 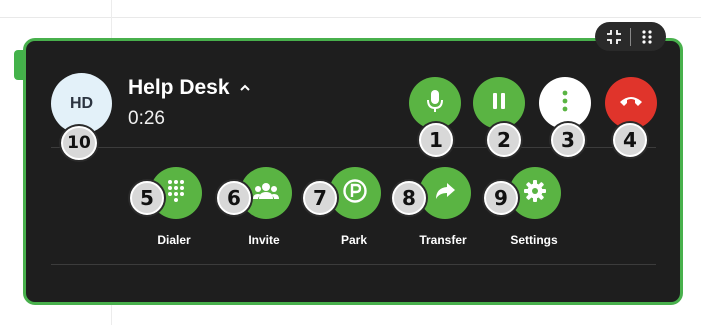 I want to click on hangup-phone-icon, so click(x=631, y=103).